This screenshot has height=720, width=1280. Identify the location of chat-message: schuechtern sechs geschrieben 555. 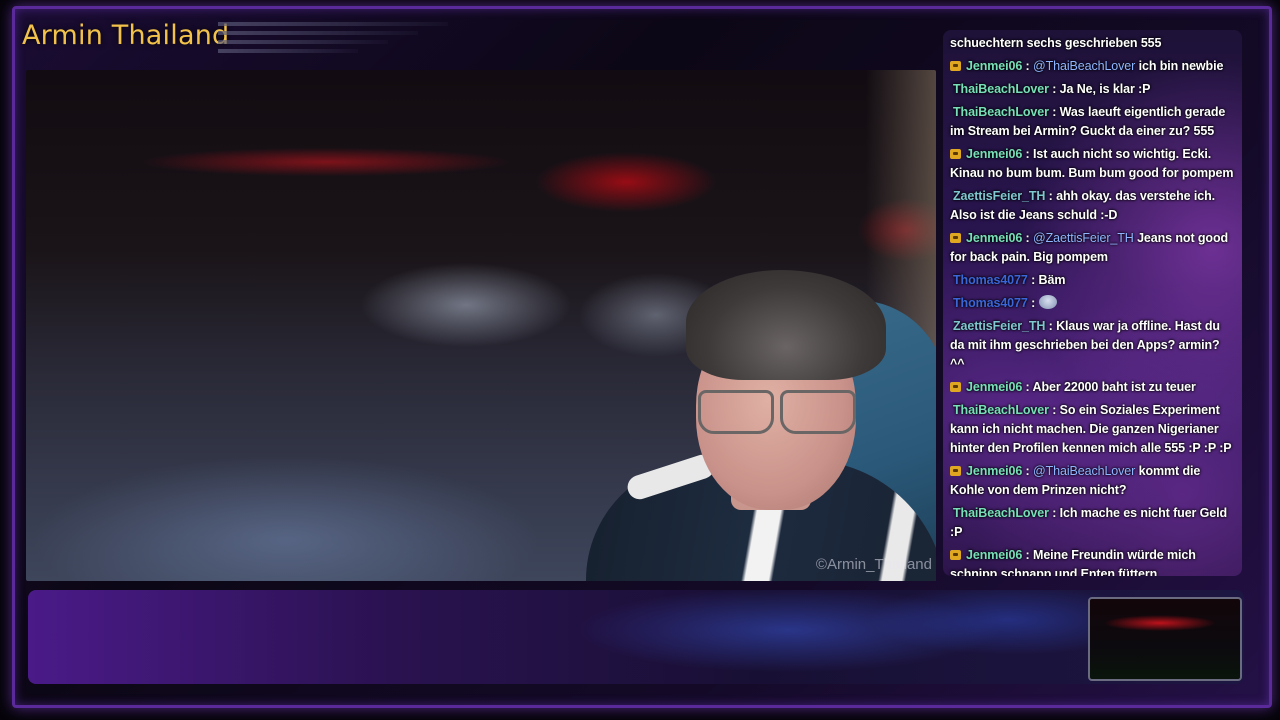
(1093, 43).